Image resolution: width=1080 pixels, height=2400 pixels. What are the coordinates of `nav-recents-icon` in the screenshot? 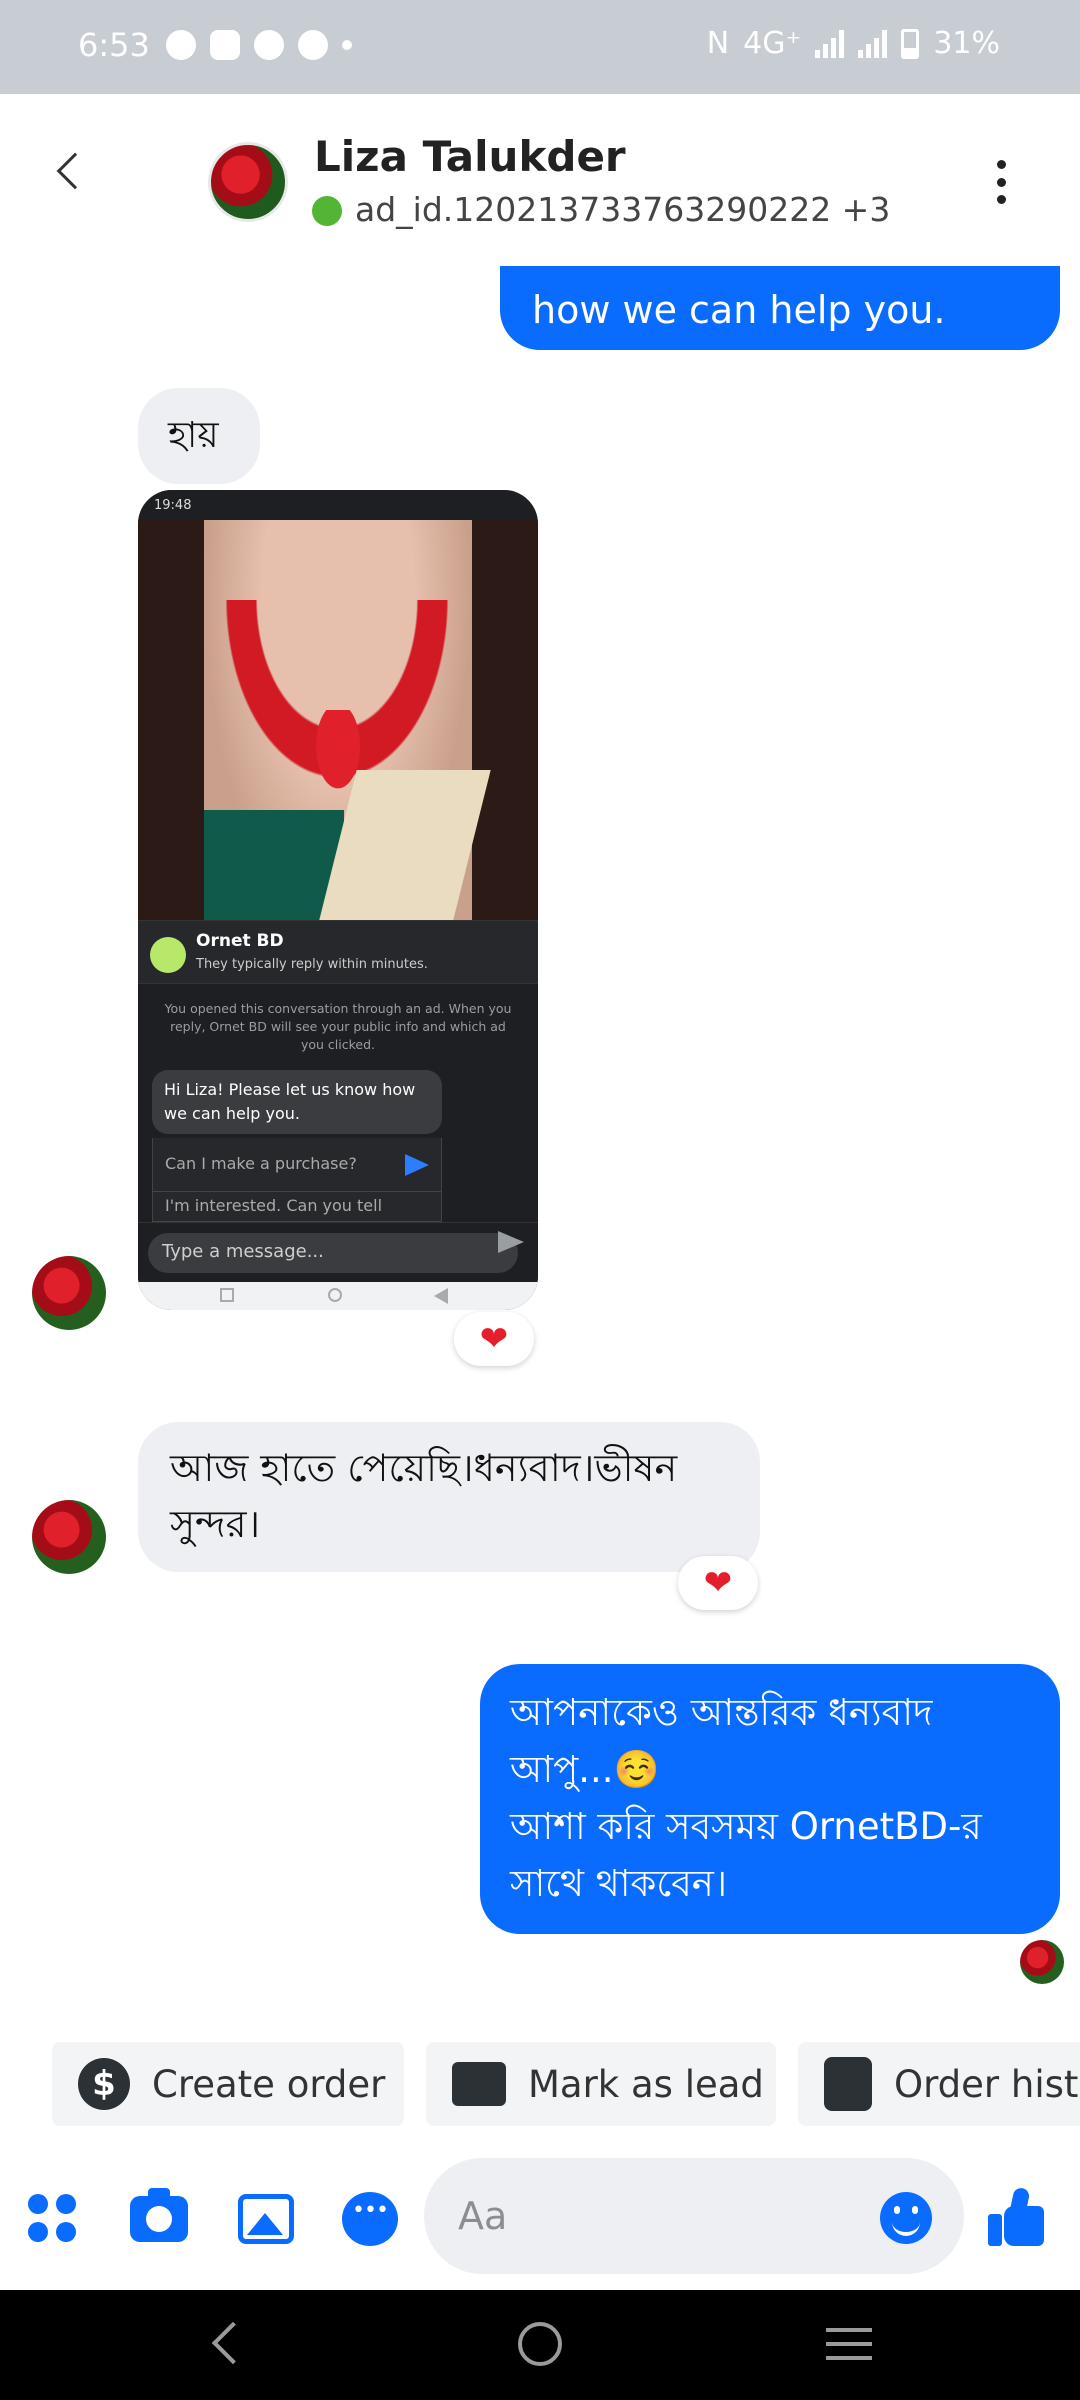 It's located at (849, 2344).